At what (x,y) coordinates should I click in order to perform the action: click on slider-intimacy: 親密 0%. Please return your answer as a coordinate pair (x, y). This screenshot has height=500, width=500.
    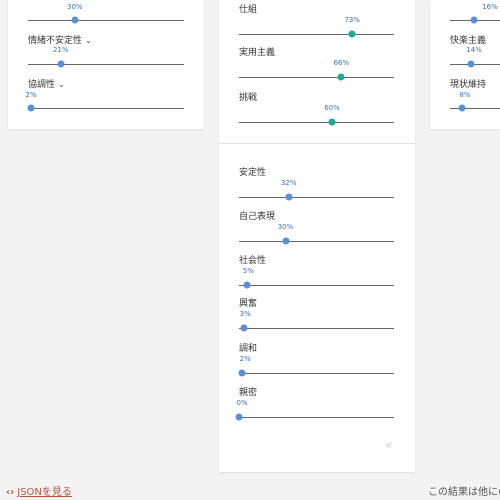
    Looking at the image, I should click on (314, 403).